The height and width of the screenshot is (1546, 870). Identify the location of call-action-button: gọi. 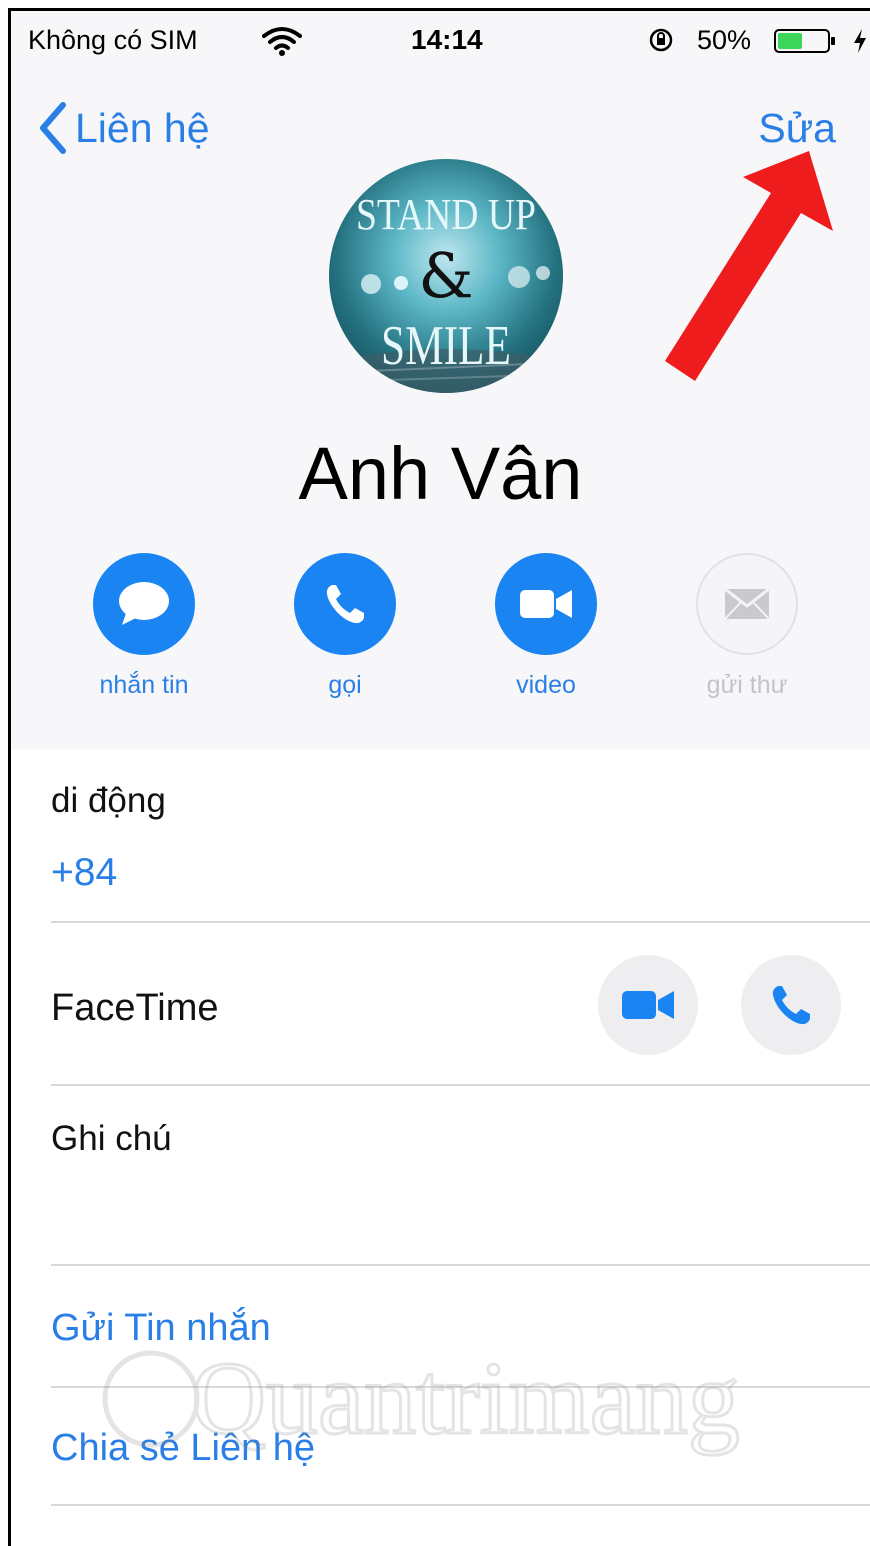
(345, 626).